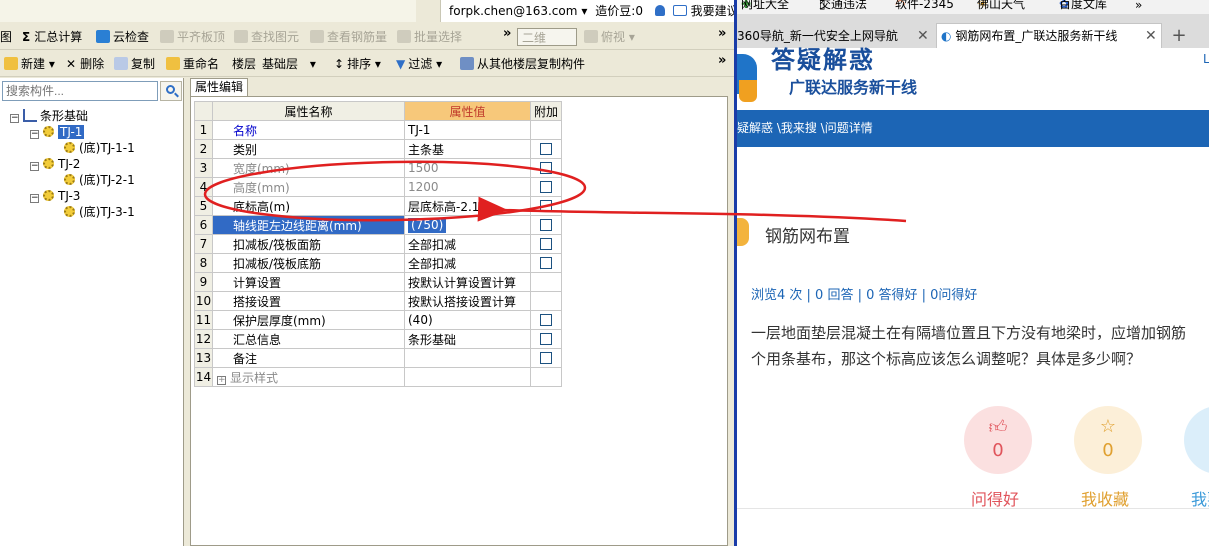 Image resolution: width=1209 pixels, height=546 pixels. I want to click on table-row: 10 搭接设置 按默认搭接设置计算, so click(378, 301).